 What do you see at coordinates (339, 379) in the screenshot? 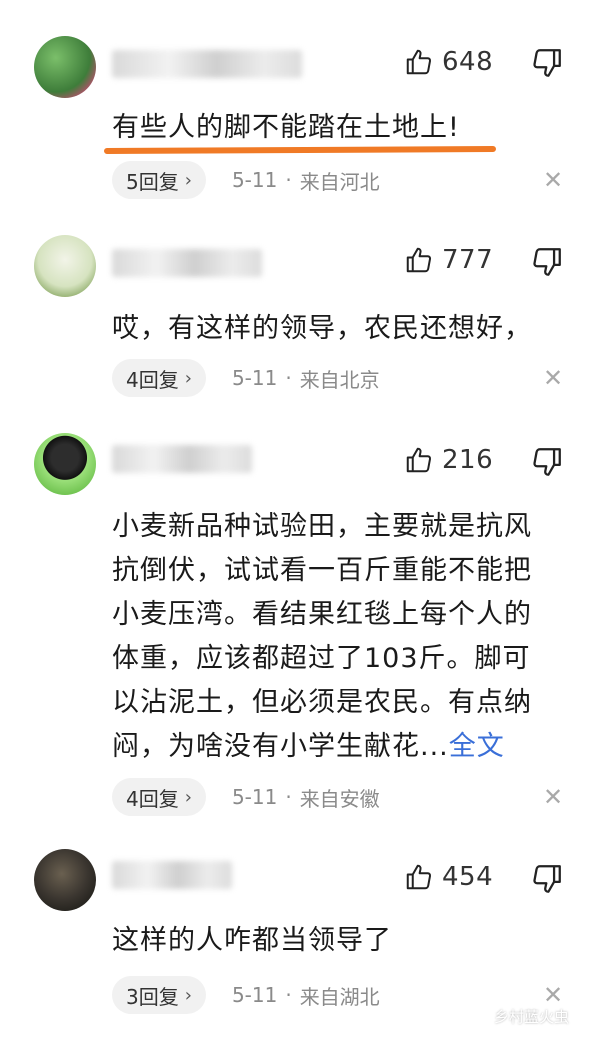
I see `comment-location: 来自北京` at bounding box center [339, 379].